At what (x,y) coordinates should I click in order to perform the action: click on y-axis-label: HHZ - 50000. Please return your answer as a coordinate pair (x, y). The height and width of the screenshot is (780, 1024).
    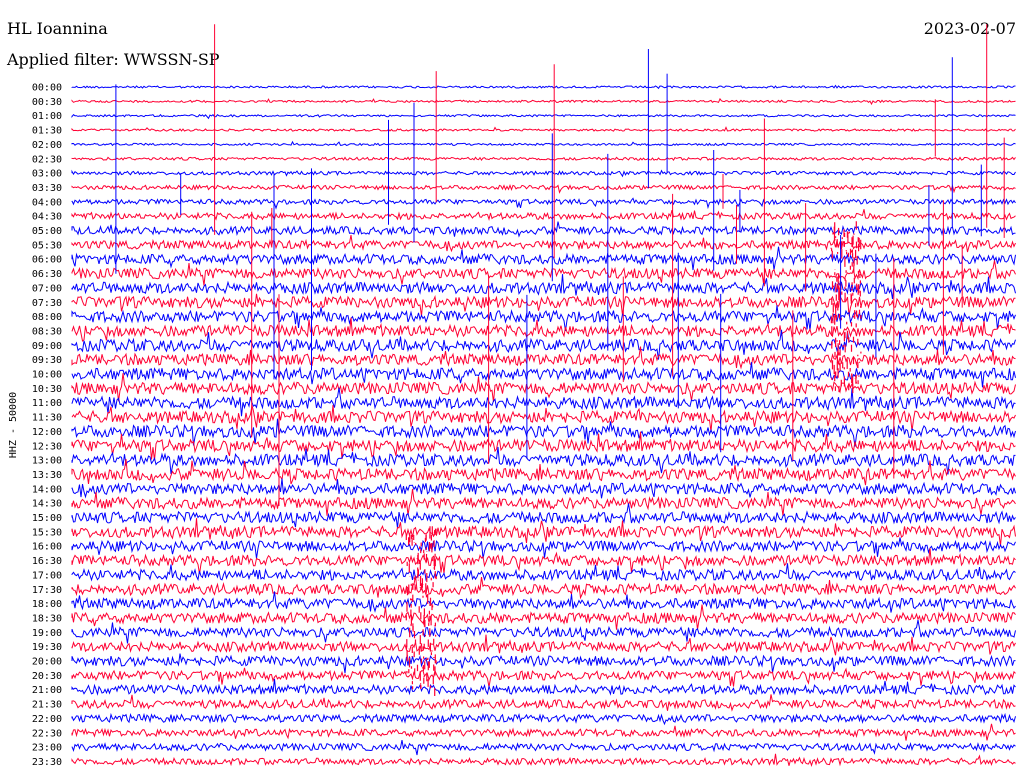
    Looking at the image, I should click on (13, 425).